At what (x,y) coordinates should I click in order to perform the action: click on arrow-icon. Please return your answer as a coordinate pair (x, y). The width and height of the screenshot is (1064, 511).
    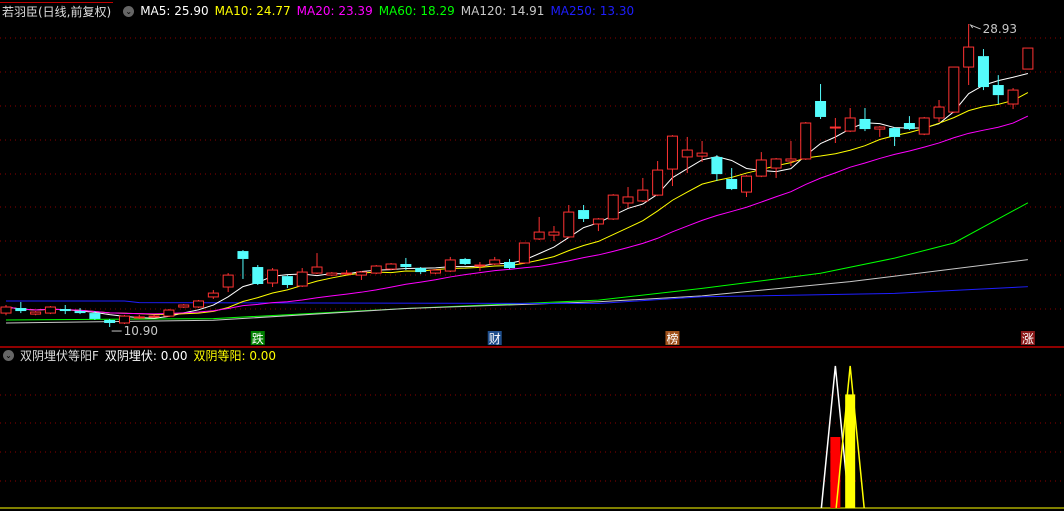
    Looking at the image, I should click on (975, 26).